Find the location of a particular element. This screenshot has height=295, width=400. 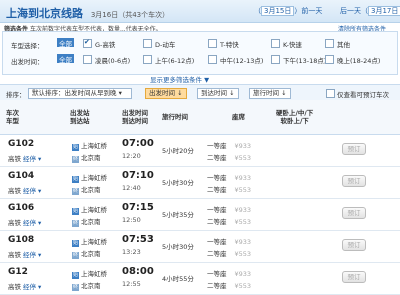

prev-day-button: （3月15日 ）前一天 is located at coordinates (288, 11).